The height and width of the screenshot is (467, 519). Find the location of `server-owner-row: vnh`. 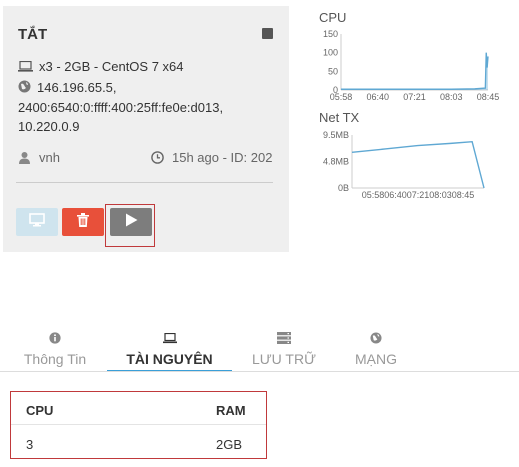

server-owner-row: vnh is located at coordinates (39, 158).